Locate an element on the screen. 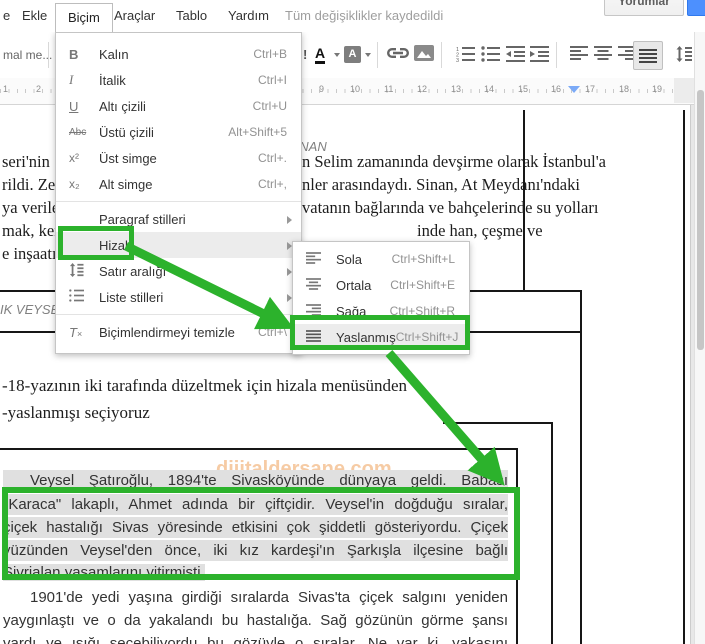 The height and width of the screenshot is (644, 705). ruler-number: 9 is located at coordinates (322, 89).